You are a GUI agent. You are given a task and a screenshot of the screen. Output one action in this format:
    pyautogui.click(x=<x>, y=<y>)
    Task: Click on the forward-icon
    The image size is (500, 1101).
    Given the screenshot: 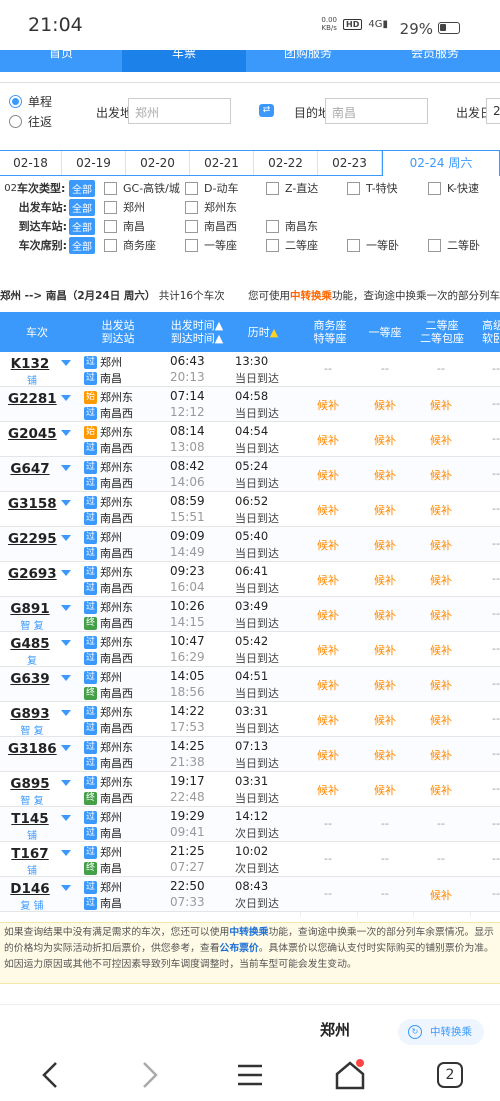 What is the action you would take?
    pyautogui.click(x=150, y=1075)
    